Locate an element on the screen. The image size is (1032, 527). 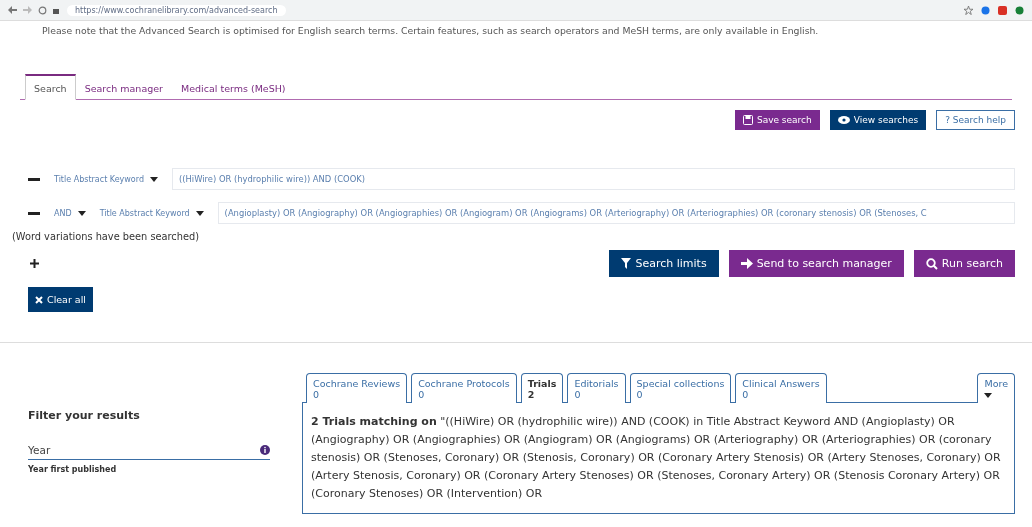
back-icon is located at coordinates (12, 10).